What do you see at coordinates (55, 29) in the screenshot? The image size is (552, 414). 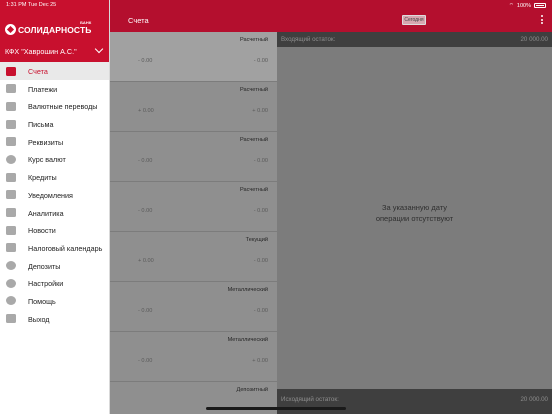 I see `logo-name: СОЛИДАРНОСТЬ` at bounding box center [55, 29].